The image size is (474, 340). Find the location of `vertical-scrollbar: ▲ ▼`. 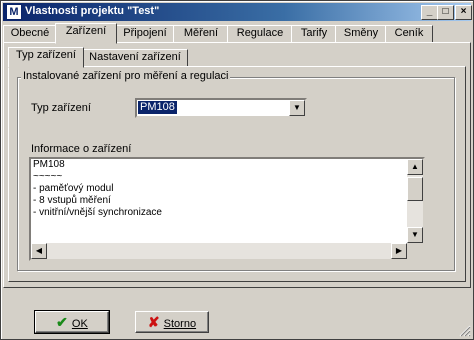

vertical-scrollbar: ▲ ▼ is located at coordinates (415, 201).